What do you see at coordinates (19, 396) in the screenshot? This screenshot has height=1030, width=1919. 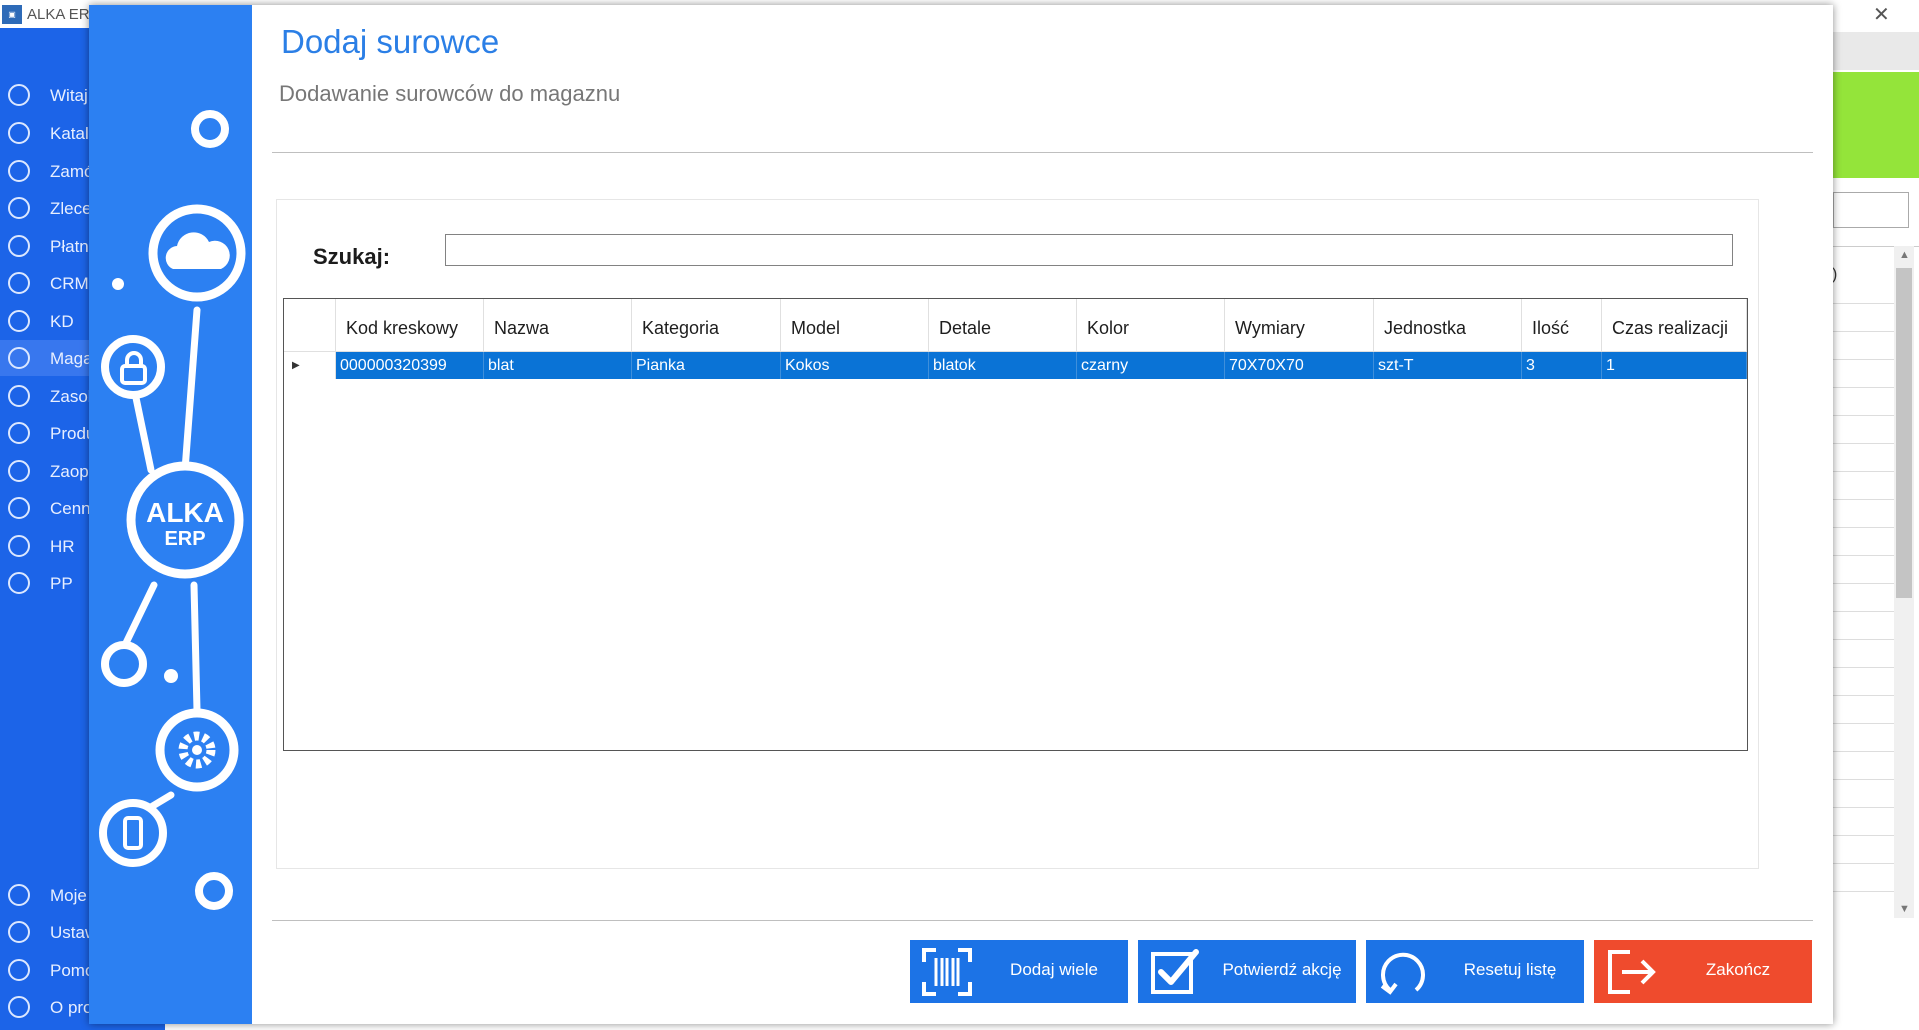 I see `box-icon` at bounding box center [19, 396].